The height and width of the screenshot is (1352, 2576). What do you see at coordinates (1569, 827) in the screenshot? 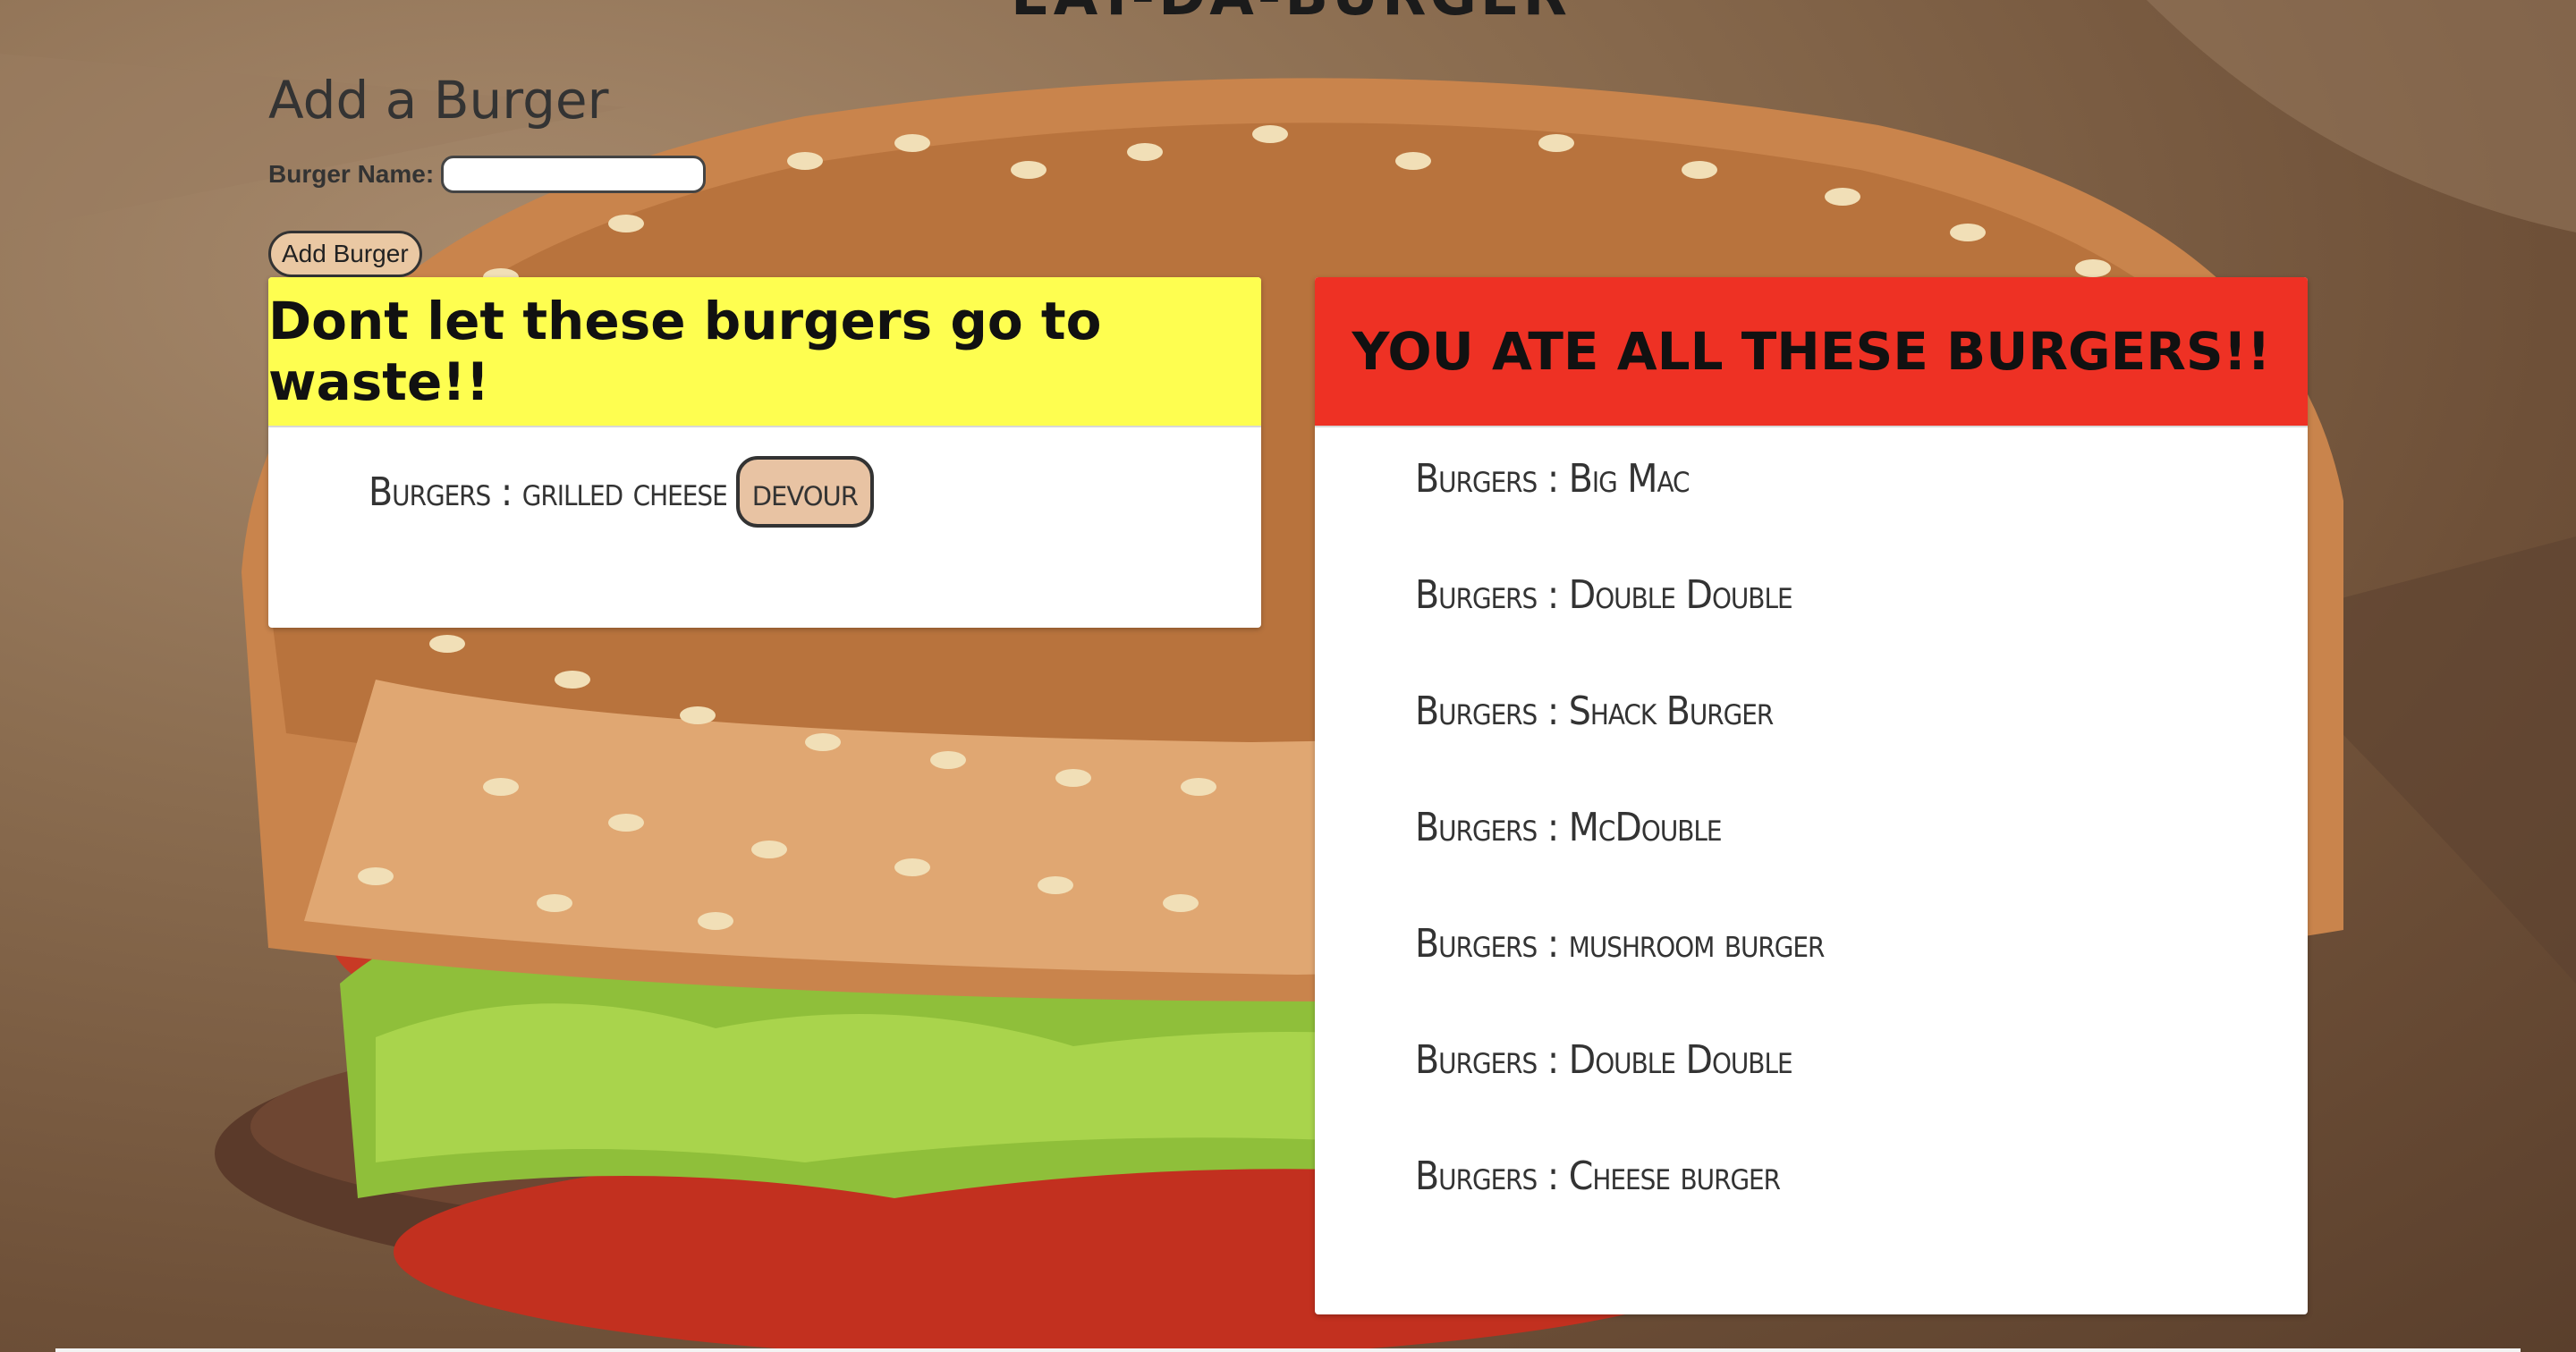
I see `list-item: Burgers : McDouble` at bounding box center [1569, 827].